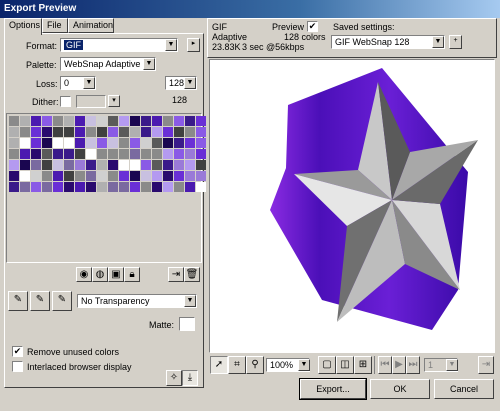  I want to click on optimize-to-size-icon: ⤓, so click(190, 378).